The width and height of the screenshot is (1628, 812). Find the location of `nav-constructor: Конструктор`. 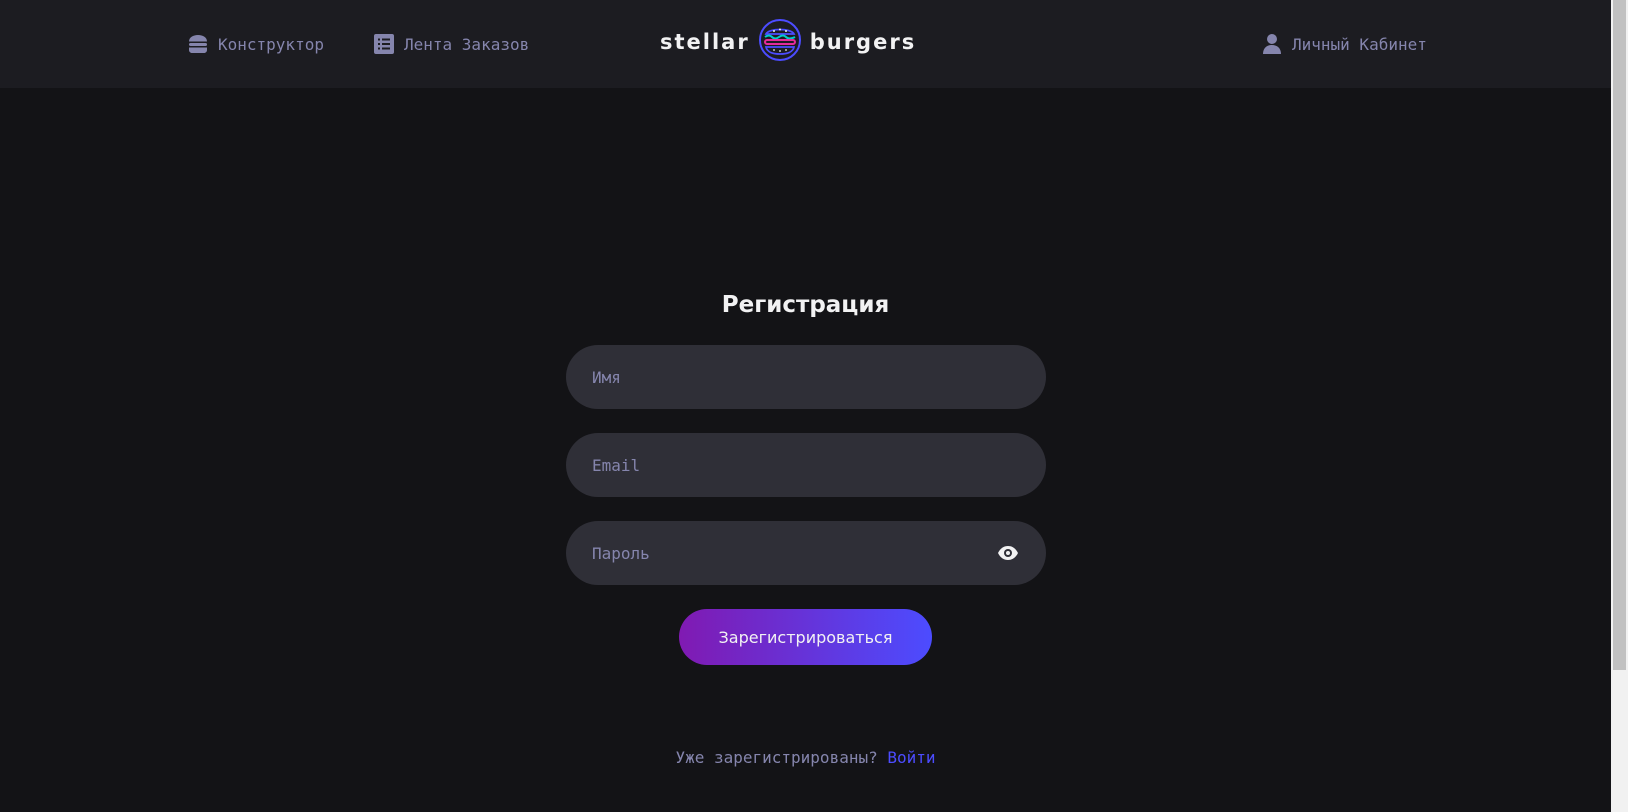

nav-constructor: Конструктор is located at coordinates (255, 44).